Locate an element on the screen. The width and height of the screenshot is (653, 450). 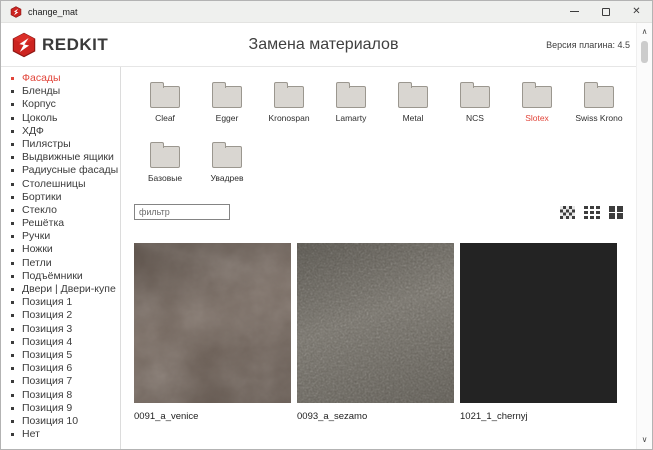
window-controls: ✕ is located at coordinates (605, 11).